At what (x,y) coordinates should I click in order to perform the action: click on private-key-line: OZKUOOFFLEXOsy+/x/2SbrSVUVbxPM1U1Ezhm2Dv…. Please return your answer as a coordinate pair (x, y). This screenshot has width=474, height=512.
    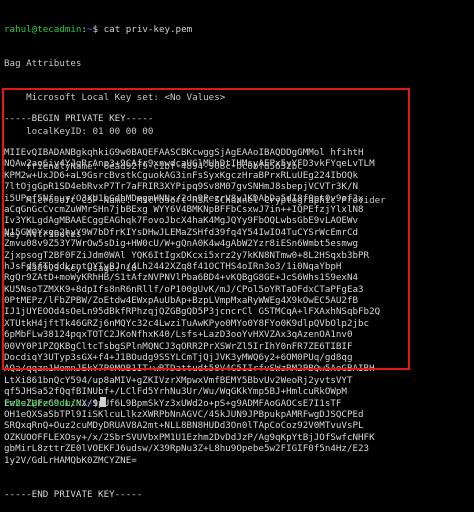
    Looking at the image, I should click on (189, 437).